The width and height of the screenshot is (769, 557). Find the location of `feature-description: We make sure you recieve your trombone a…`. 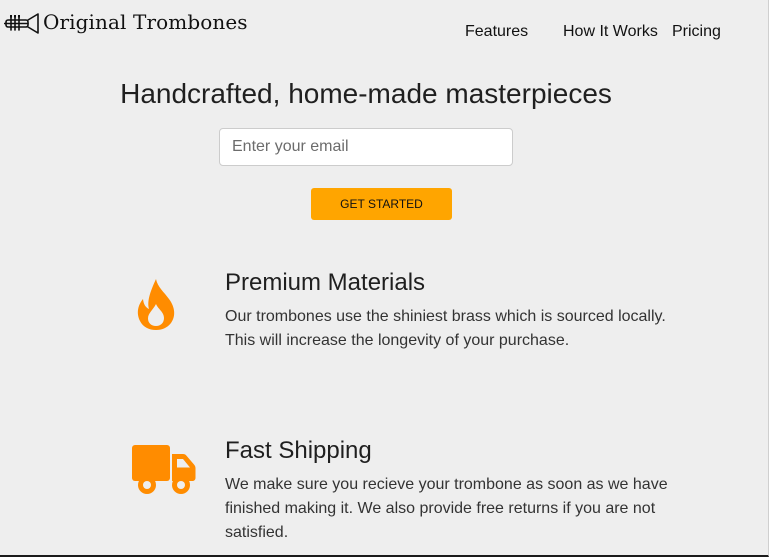

feature-description: We make sure you recieve your trombone a… is located at coordinates (446, 508).